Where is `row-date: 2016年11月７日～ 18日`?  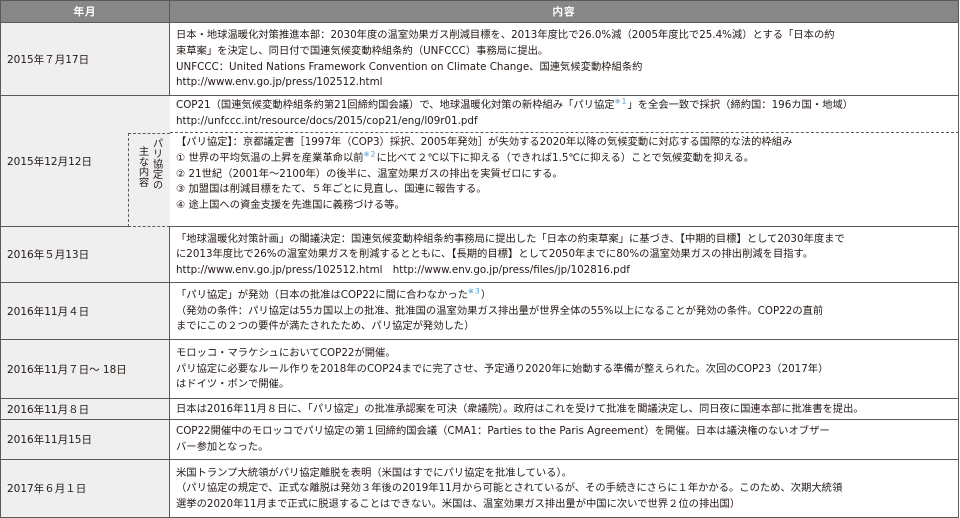
row-date: 2016年11月７日～ 18日 is located at coordinates (85, 369).